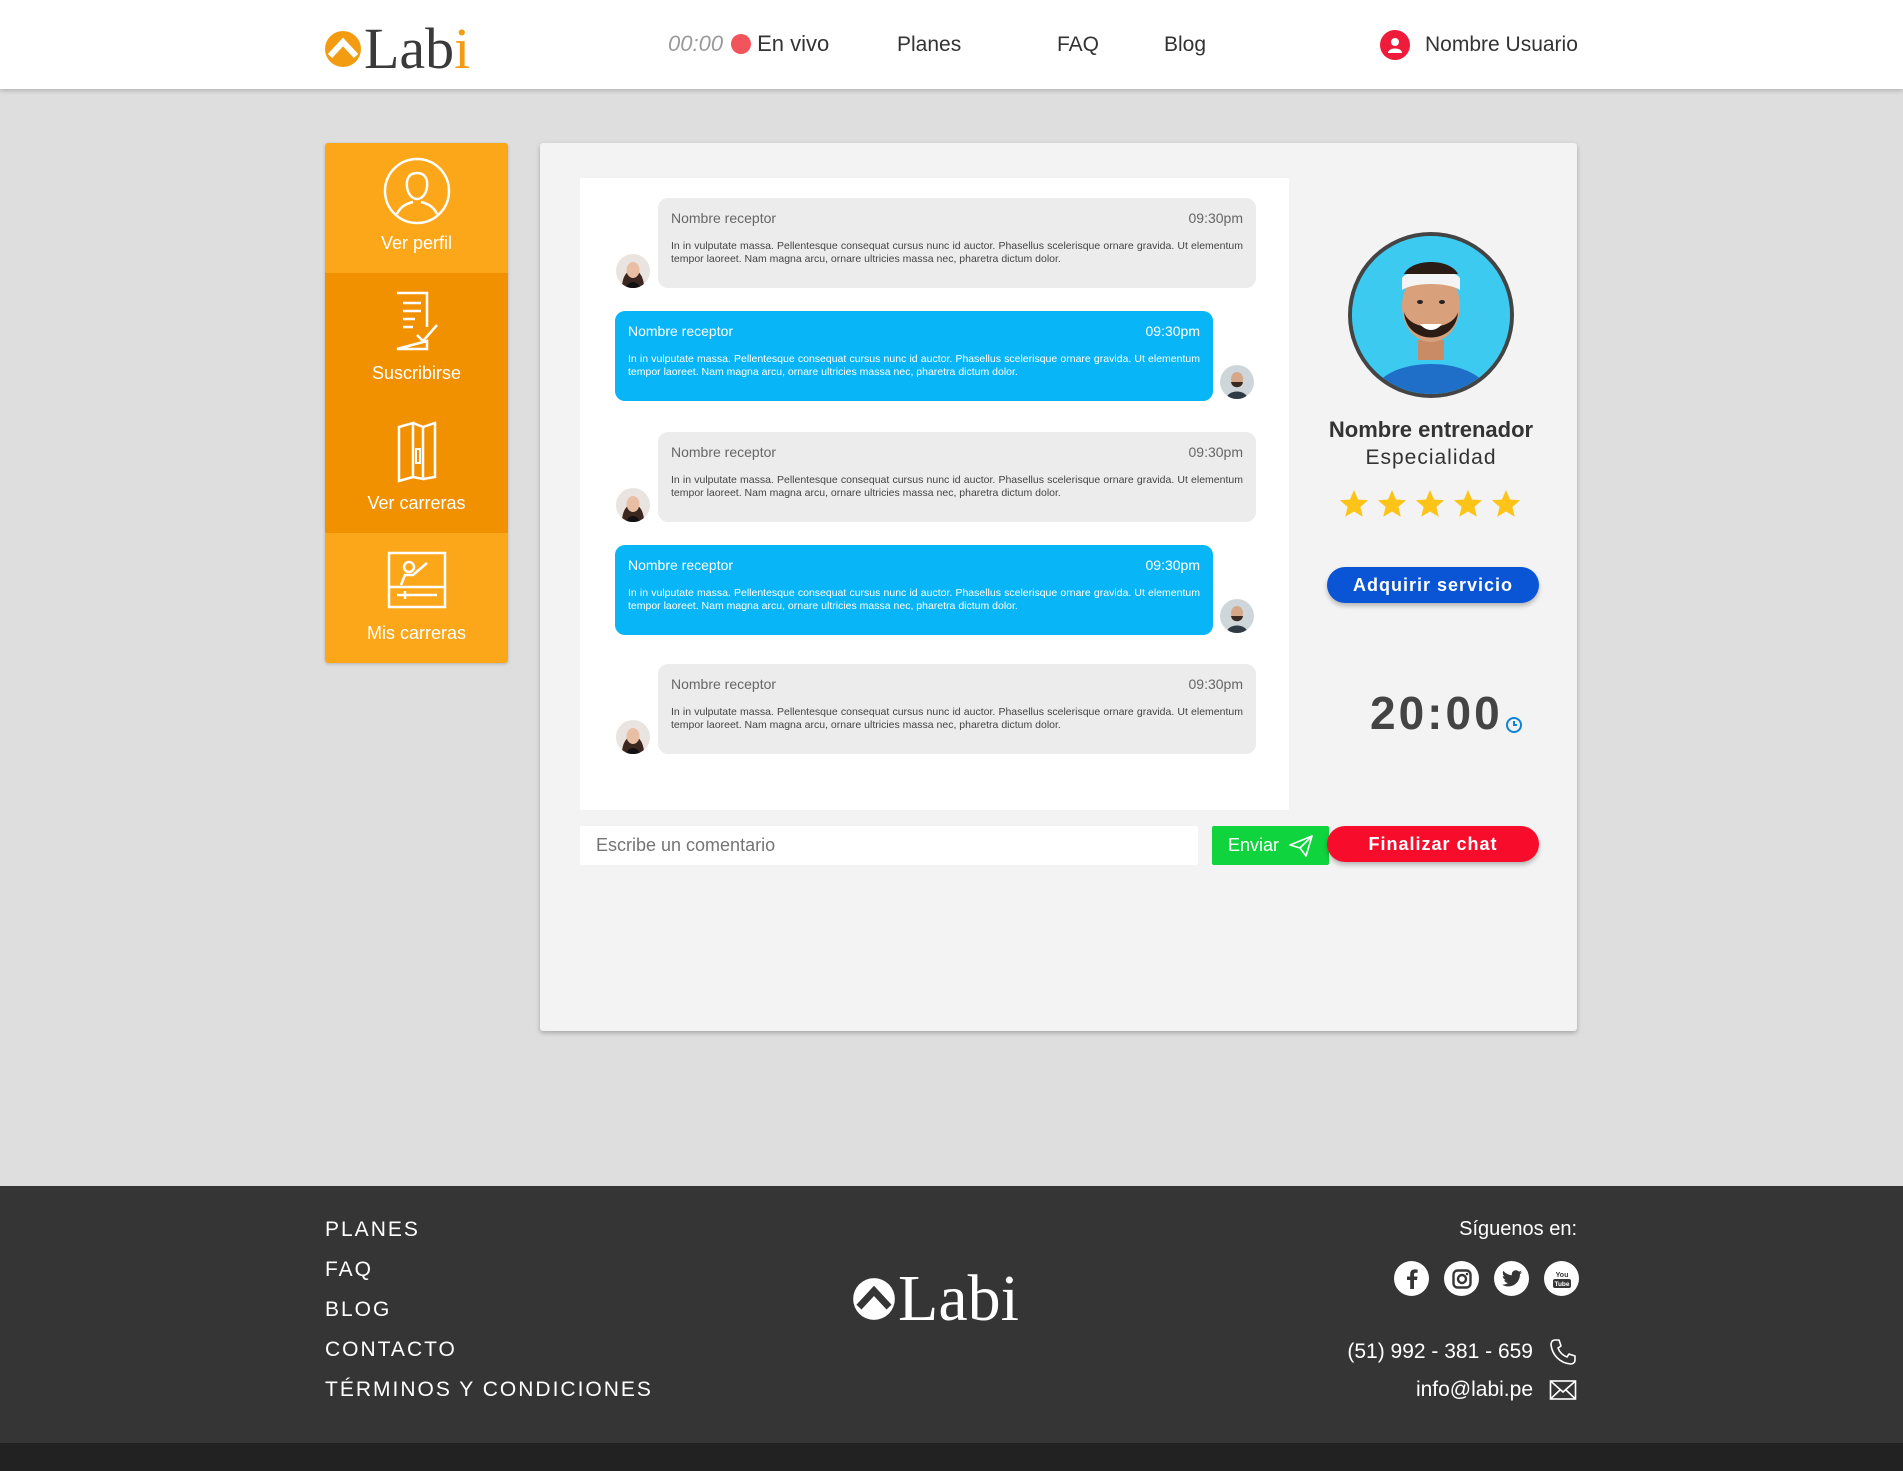 The image size is (1903, 1471). I want to click on facebook-icon, so click(1411, 1278).